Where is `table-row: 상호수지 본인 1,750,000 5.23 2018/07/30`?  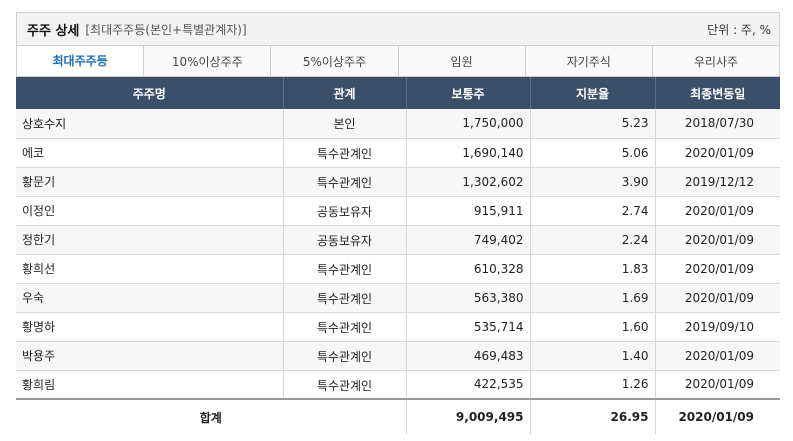 table-row: 상호수지 본인 1,750,000 5.23 2018/07/30 is located at coordinates (398, 124).